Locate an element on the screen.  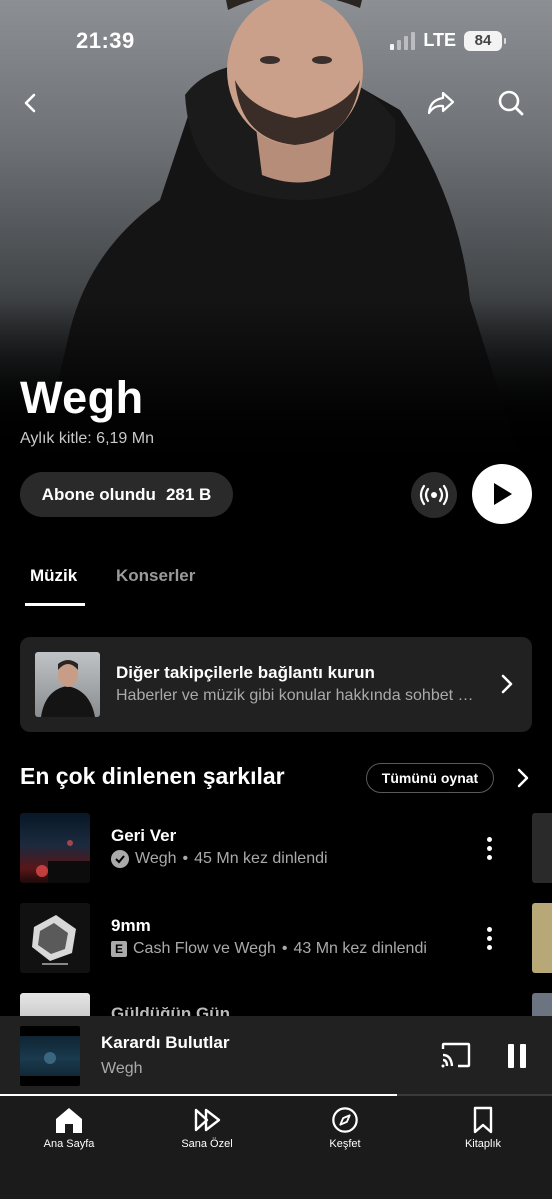
tab-music: Müzik is located at coordinates (53, 576).